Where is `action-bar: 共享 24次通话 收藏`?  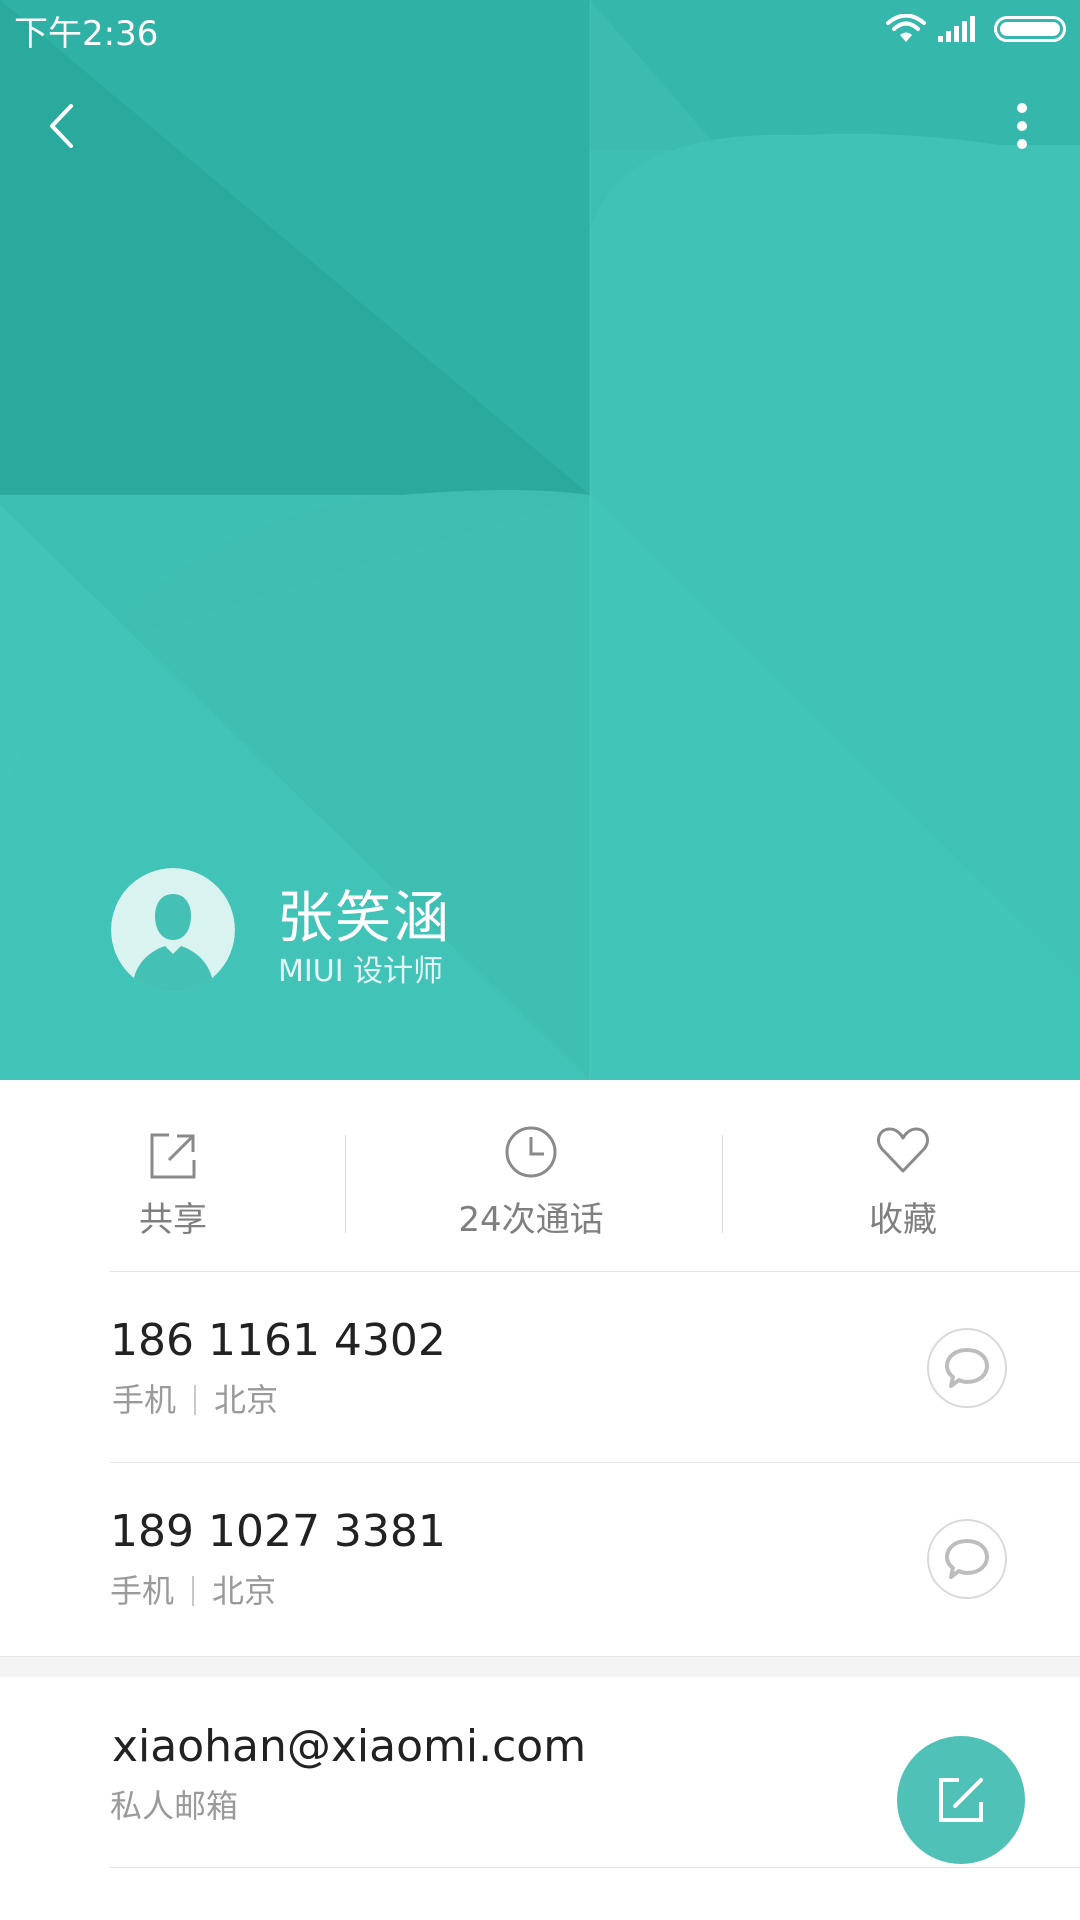 action-bar: 共享 24次通话 收藏 is located at coordinates (540, 1175).